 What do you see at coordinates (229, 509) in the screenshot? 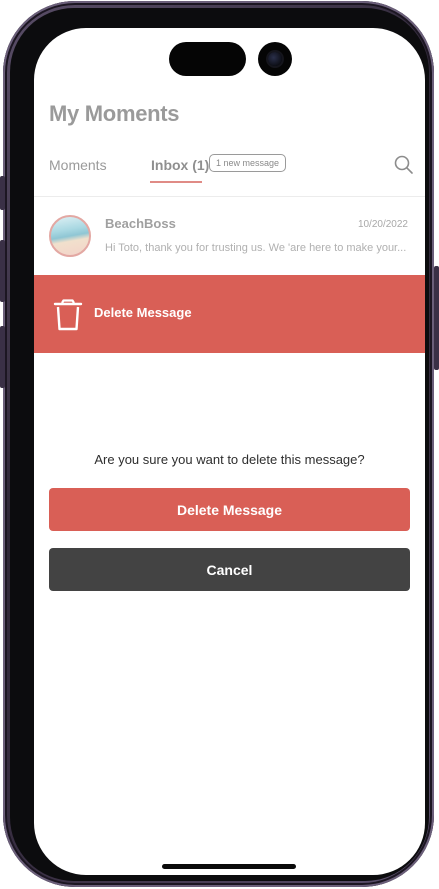
I see `delete-message-button: Delete Message` at bounding box center [229, 509].